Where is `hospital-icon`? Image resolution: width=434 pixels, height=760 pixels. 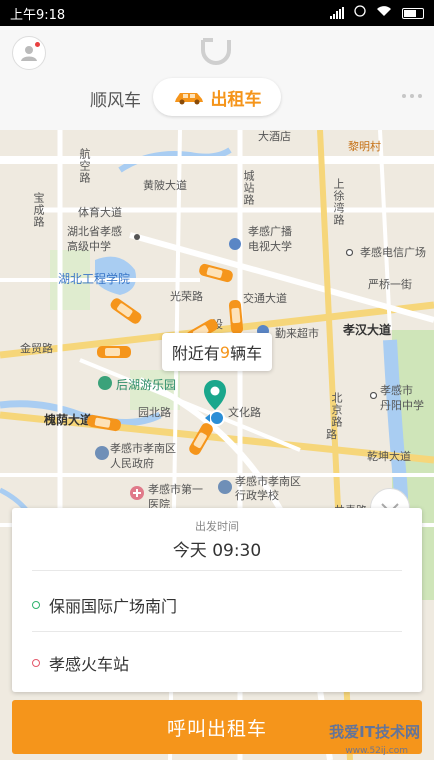 hospital-icon is located at coordinates (137, 493).